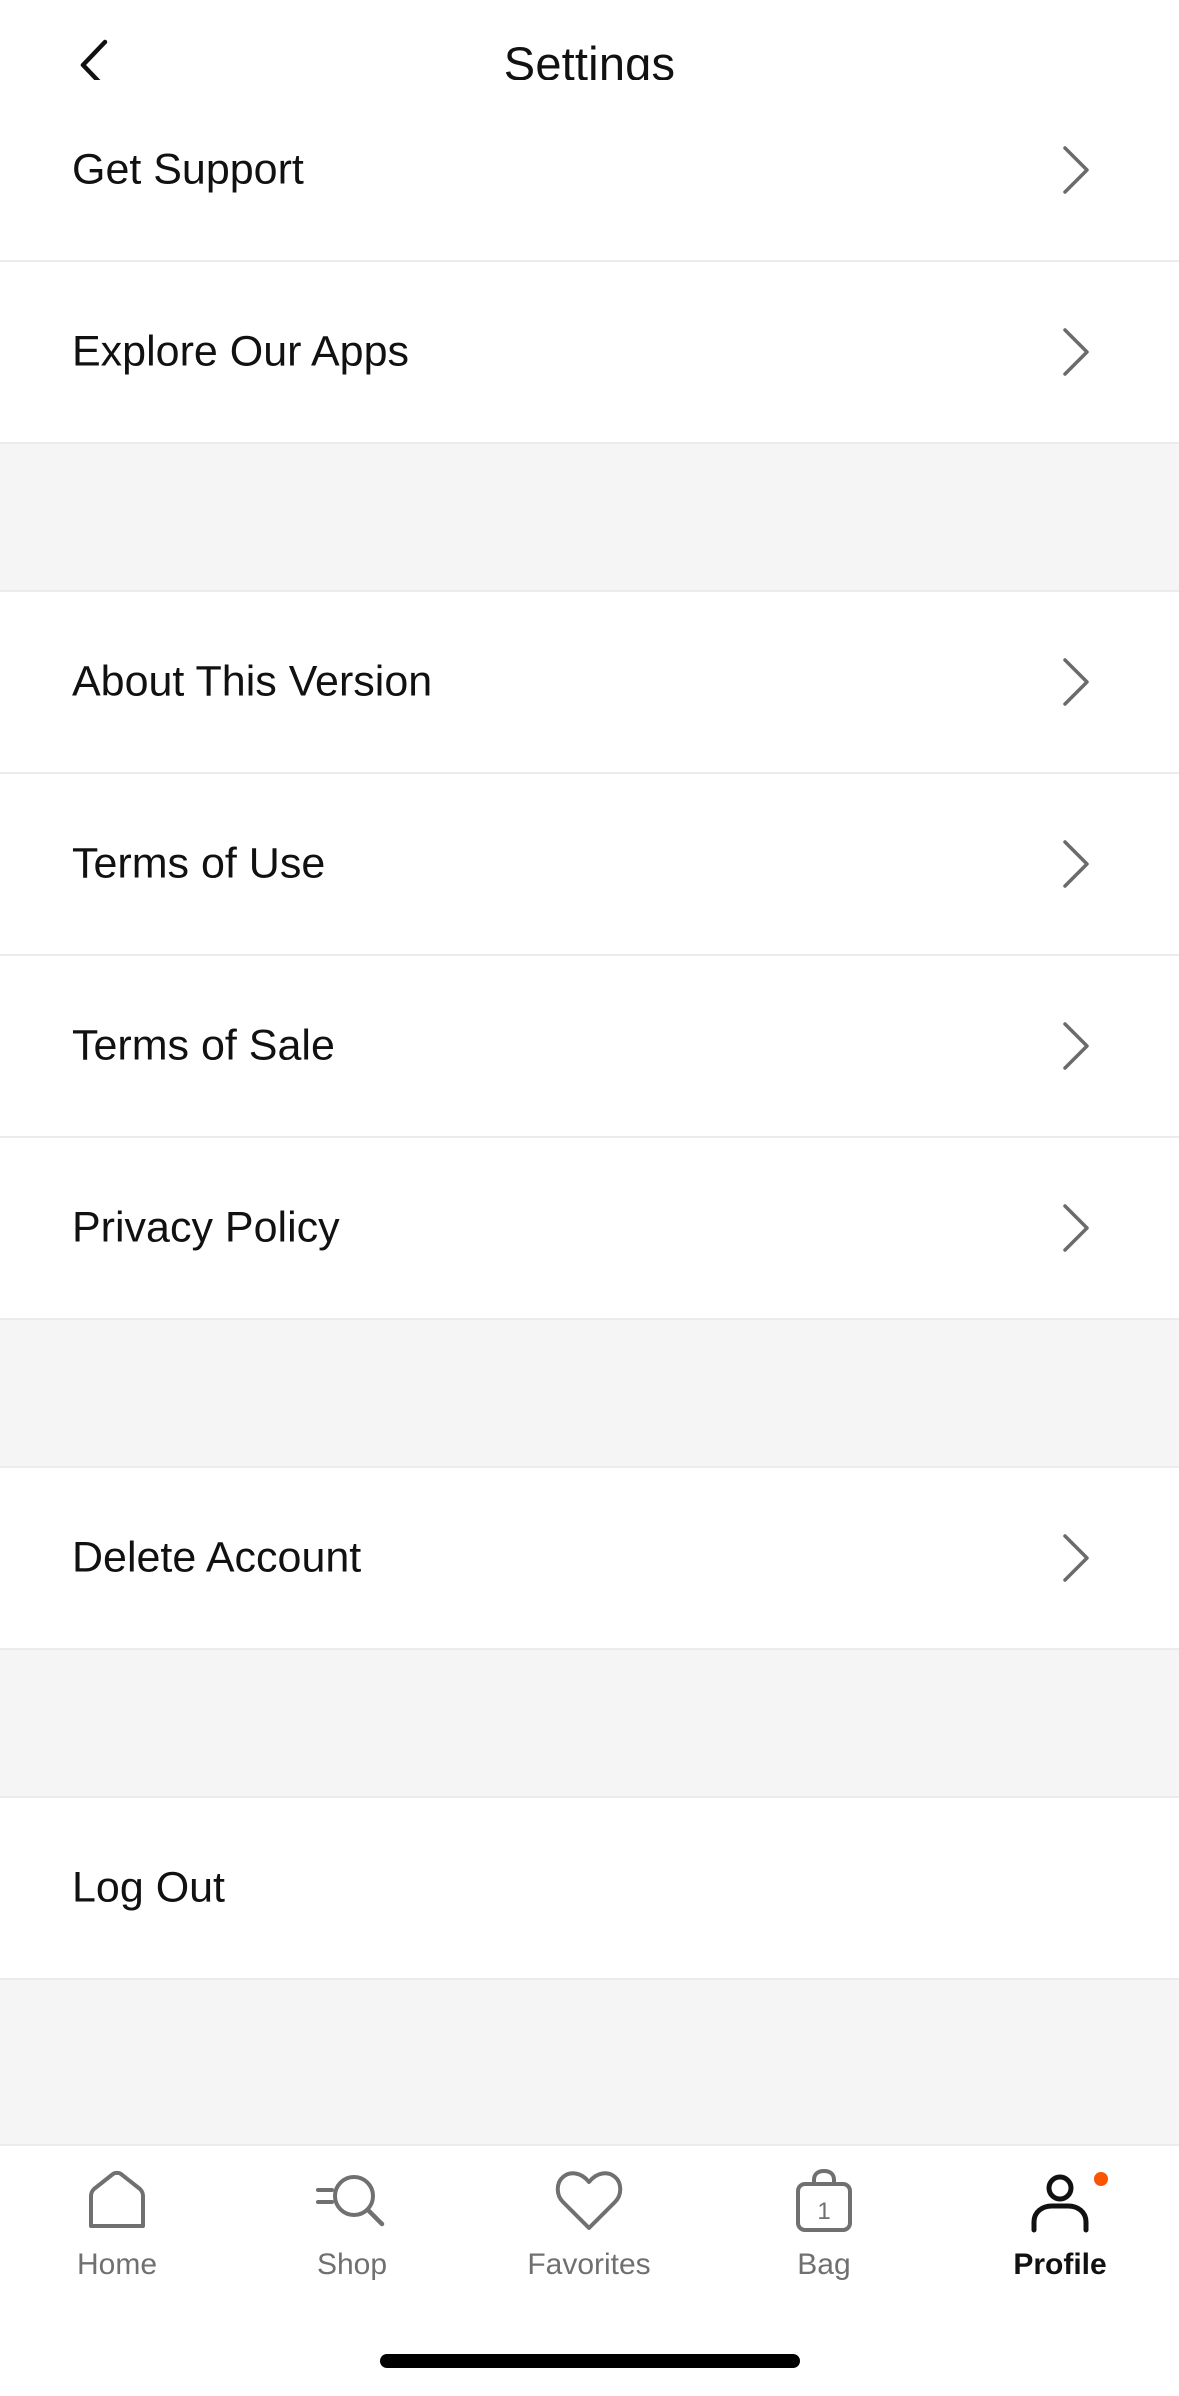  What do you see at coordinates (823, 2211) in the screenshot?
I see `bag-count-badge: 1` at bounding box center [823, 2211].